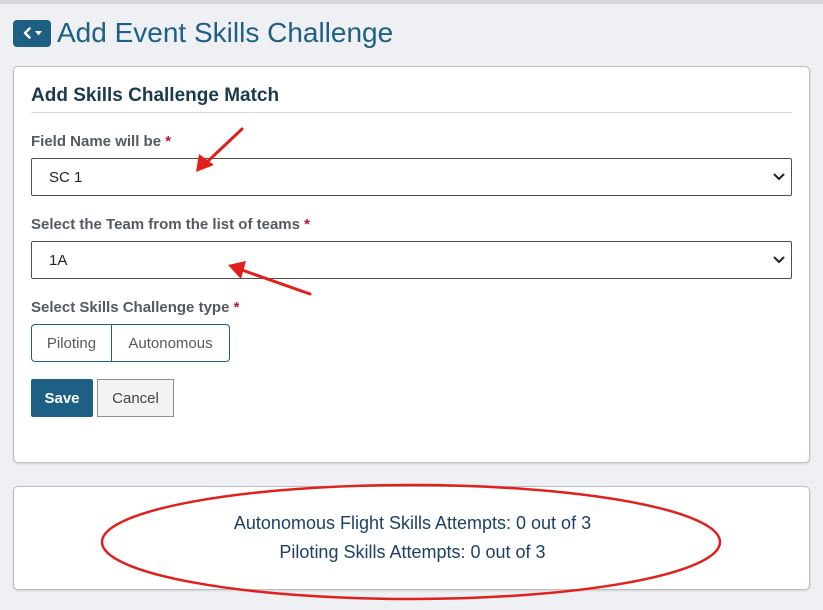 This screenshot has height=610, width=823. What do you see at coordinates (165, 224) in the screenshot?
I see `team-label-text: Select the Team from the list of teams` at bounding box center [165, 224].